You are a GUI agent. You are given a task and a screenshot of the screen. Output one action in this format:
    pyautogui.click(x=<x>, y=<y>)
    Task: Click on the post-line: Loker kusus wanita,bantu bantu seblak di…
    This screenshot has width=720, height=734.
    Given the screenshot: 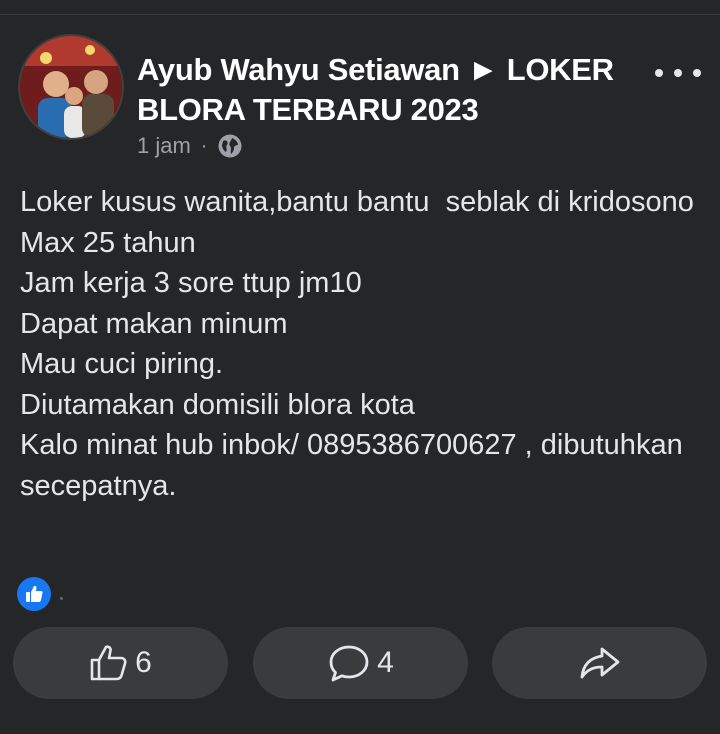 What is the action you would take?
    pyautogui.click(x=357, y=202)
    